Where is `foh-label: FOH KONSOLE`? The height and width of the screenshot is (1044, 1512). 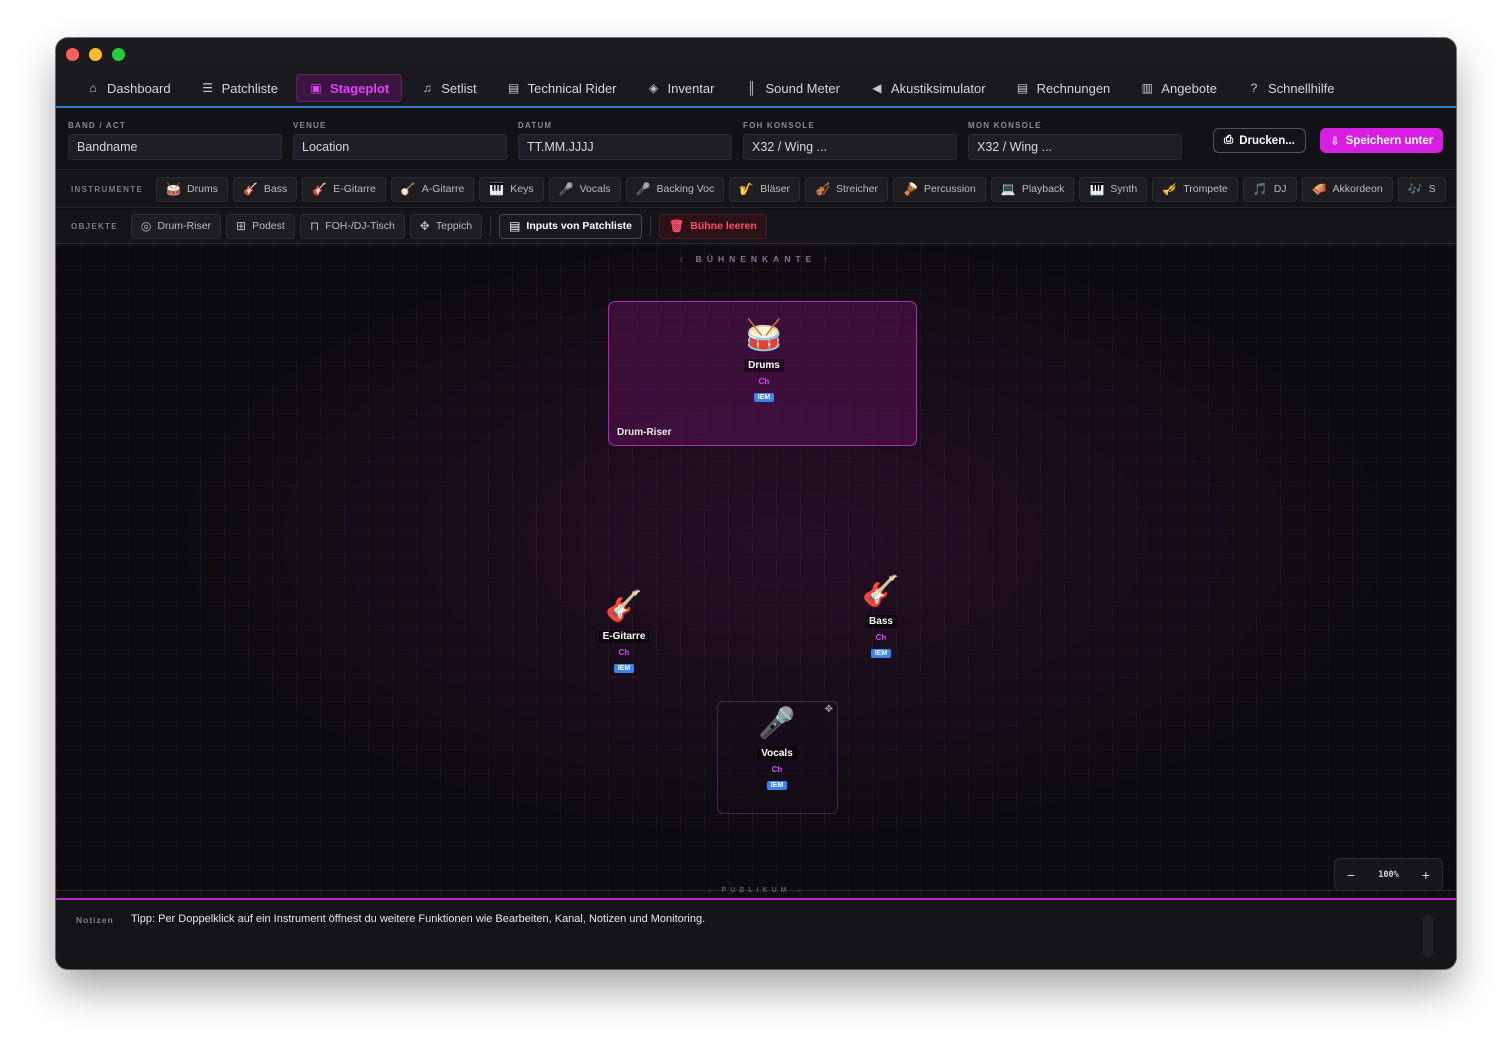 foh-label: FOH KONSOLE is located at coordinates (779, 125).